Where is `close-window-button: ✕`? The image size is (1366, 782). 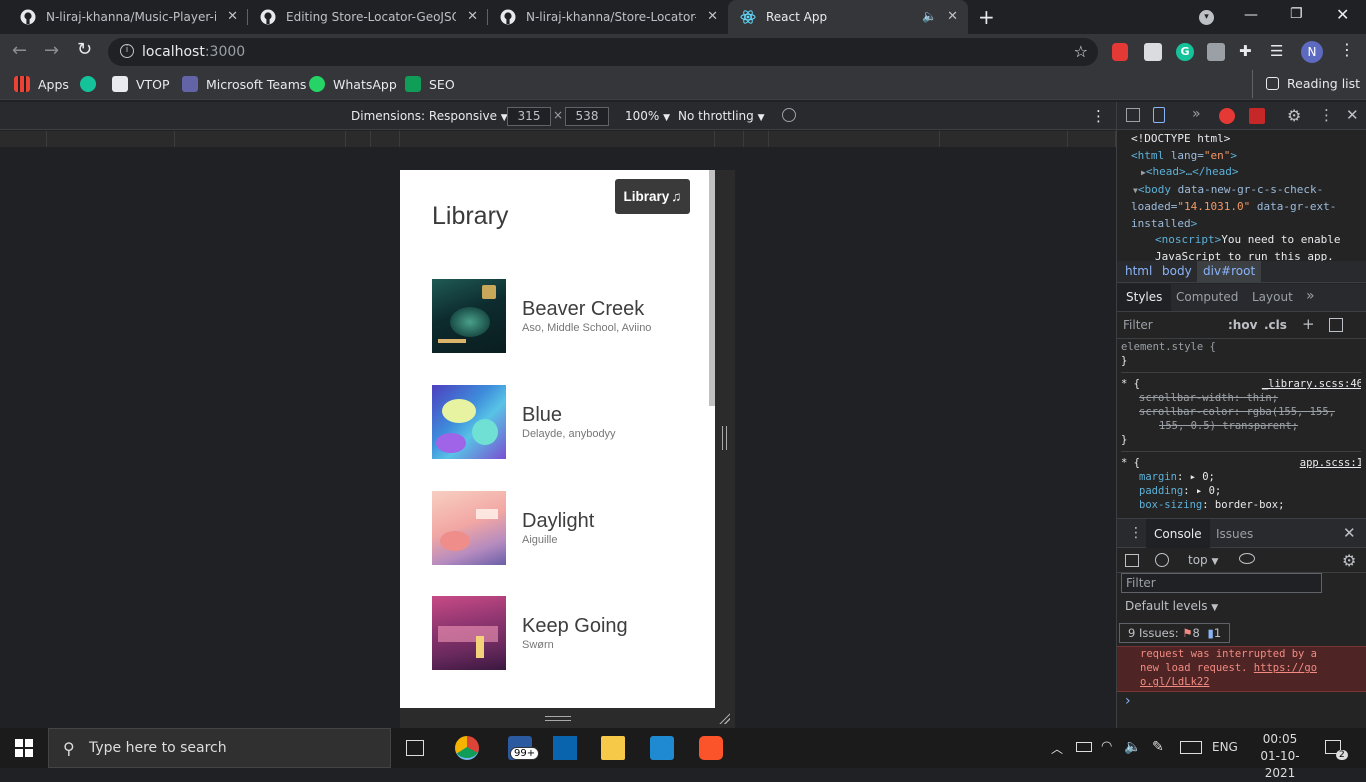 close-window-button: ✕ is located at coordinates (1342, 14).